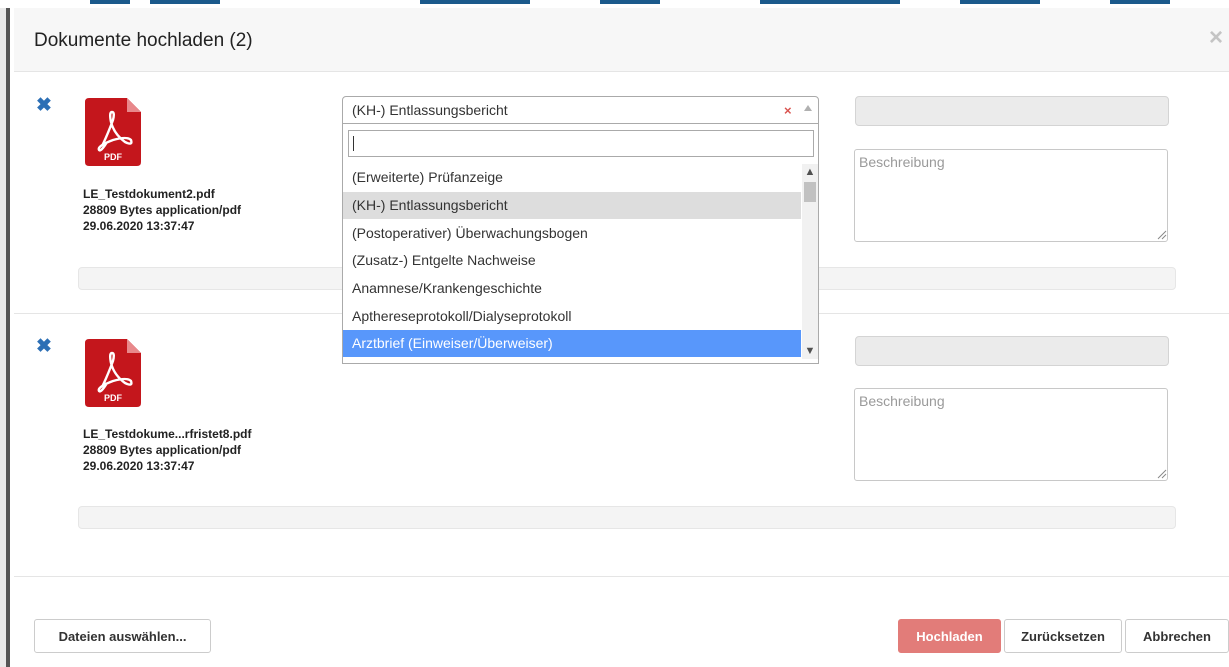 The width and height of the screenshot is (1229, 667). What do you see at coordinates (627, 517) in the screenshot?
I see `upload-progress-bar` at bounding box center [627, 517].